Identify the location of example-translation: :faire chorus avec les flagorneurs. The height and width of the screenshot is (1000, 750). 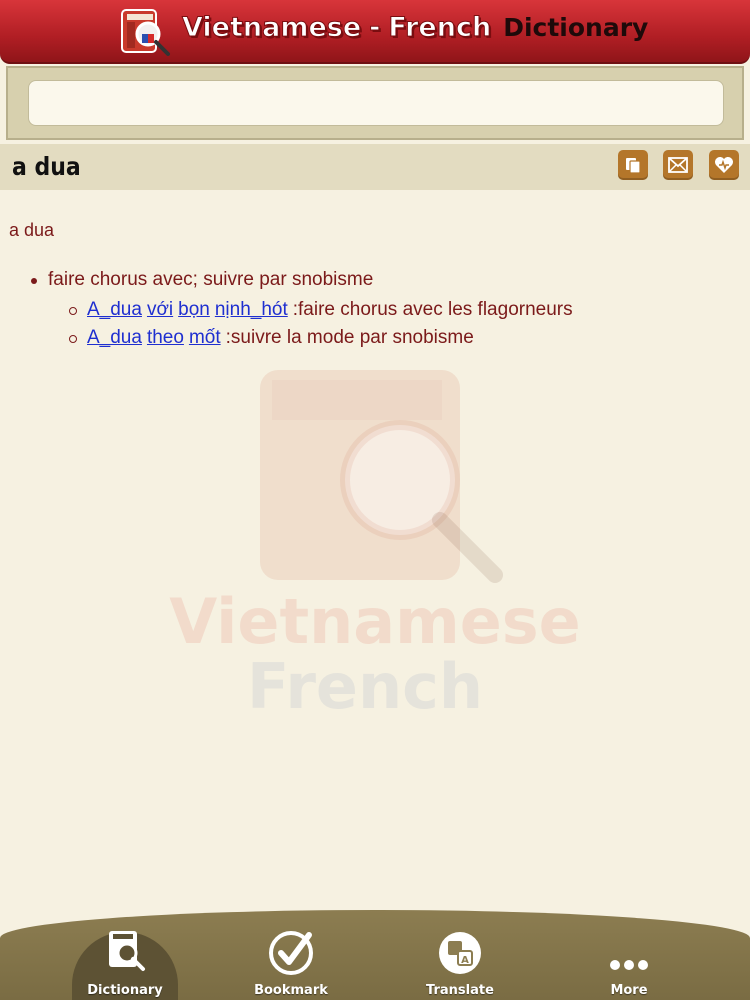
(432, 309).